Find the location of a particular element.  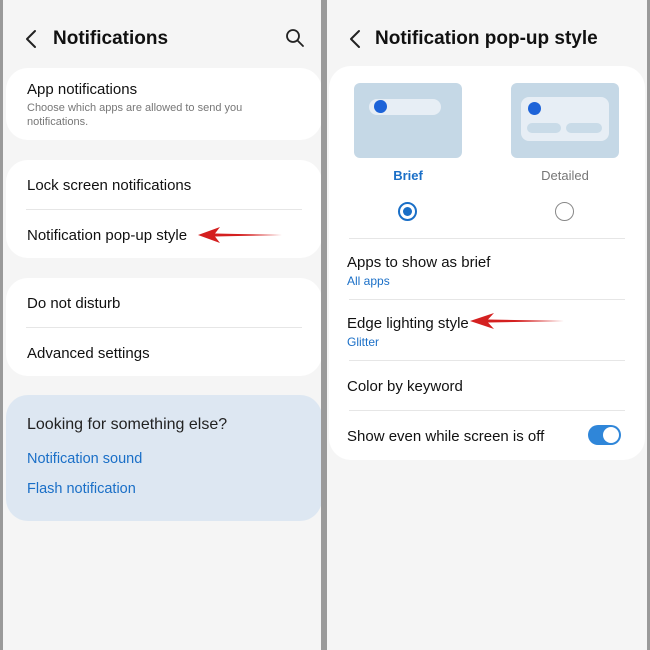

show-even-while-screen-off-label: Show even while screen is off is located at coordinates (446, 436).